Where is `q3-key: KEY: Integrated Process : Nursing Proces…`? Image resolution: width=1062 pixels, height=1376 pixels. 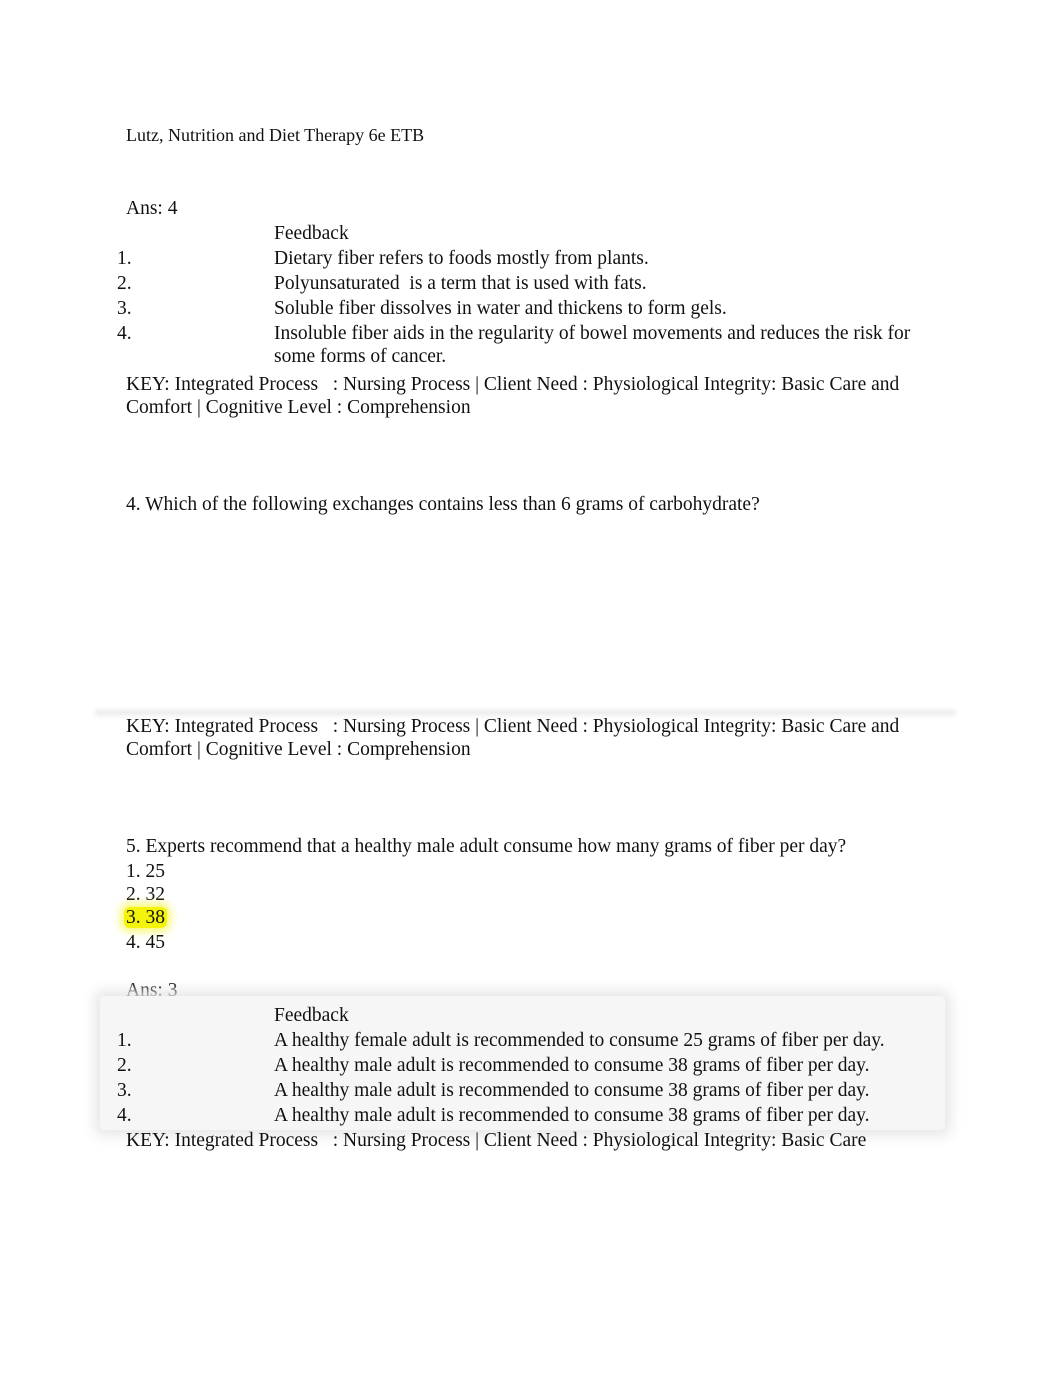 q3-key: KEY: Integrated Process : Nursing Proces… is located at coordinates (515, 396).